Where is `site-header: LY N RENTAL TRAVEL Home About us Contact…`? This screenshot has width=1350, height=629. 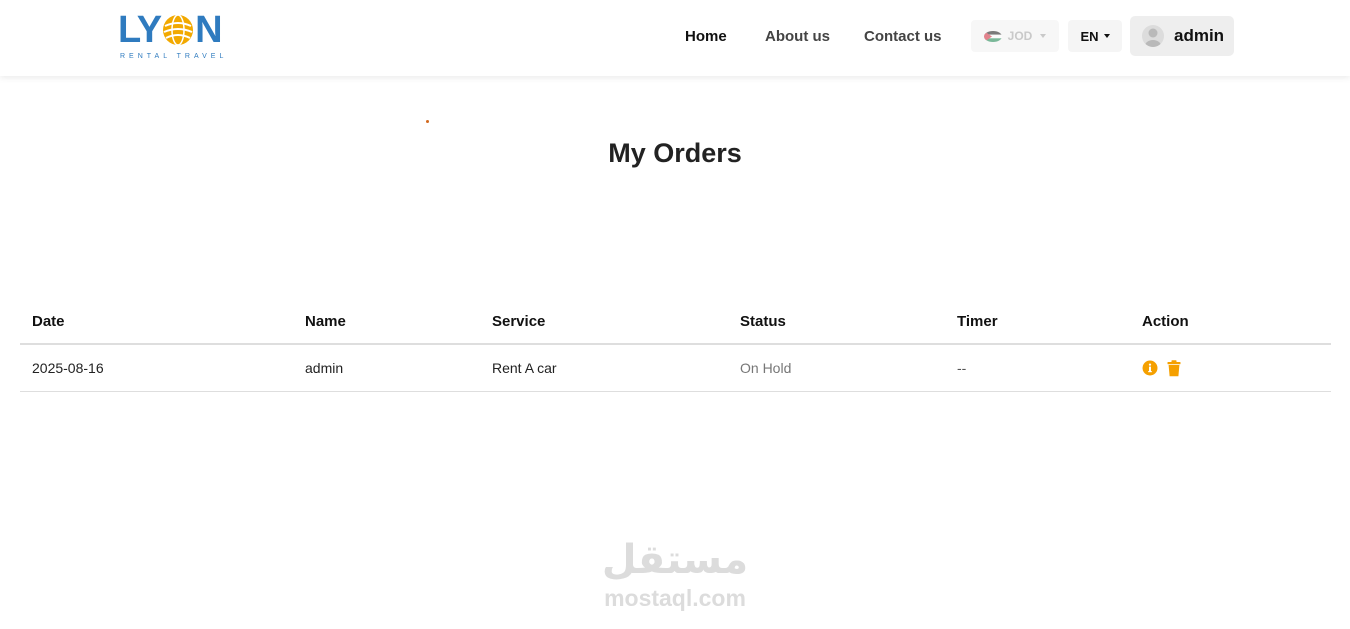
site-header: LY N RENTAL TRAVEL Home About us Contact… is located at coordinates (675, 38).